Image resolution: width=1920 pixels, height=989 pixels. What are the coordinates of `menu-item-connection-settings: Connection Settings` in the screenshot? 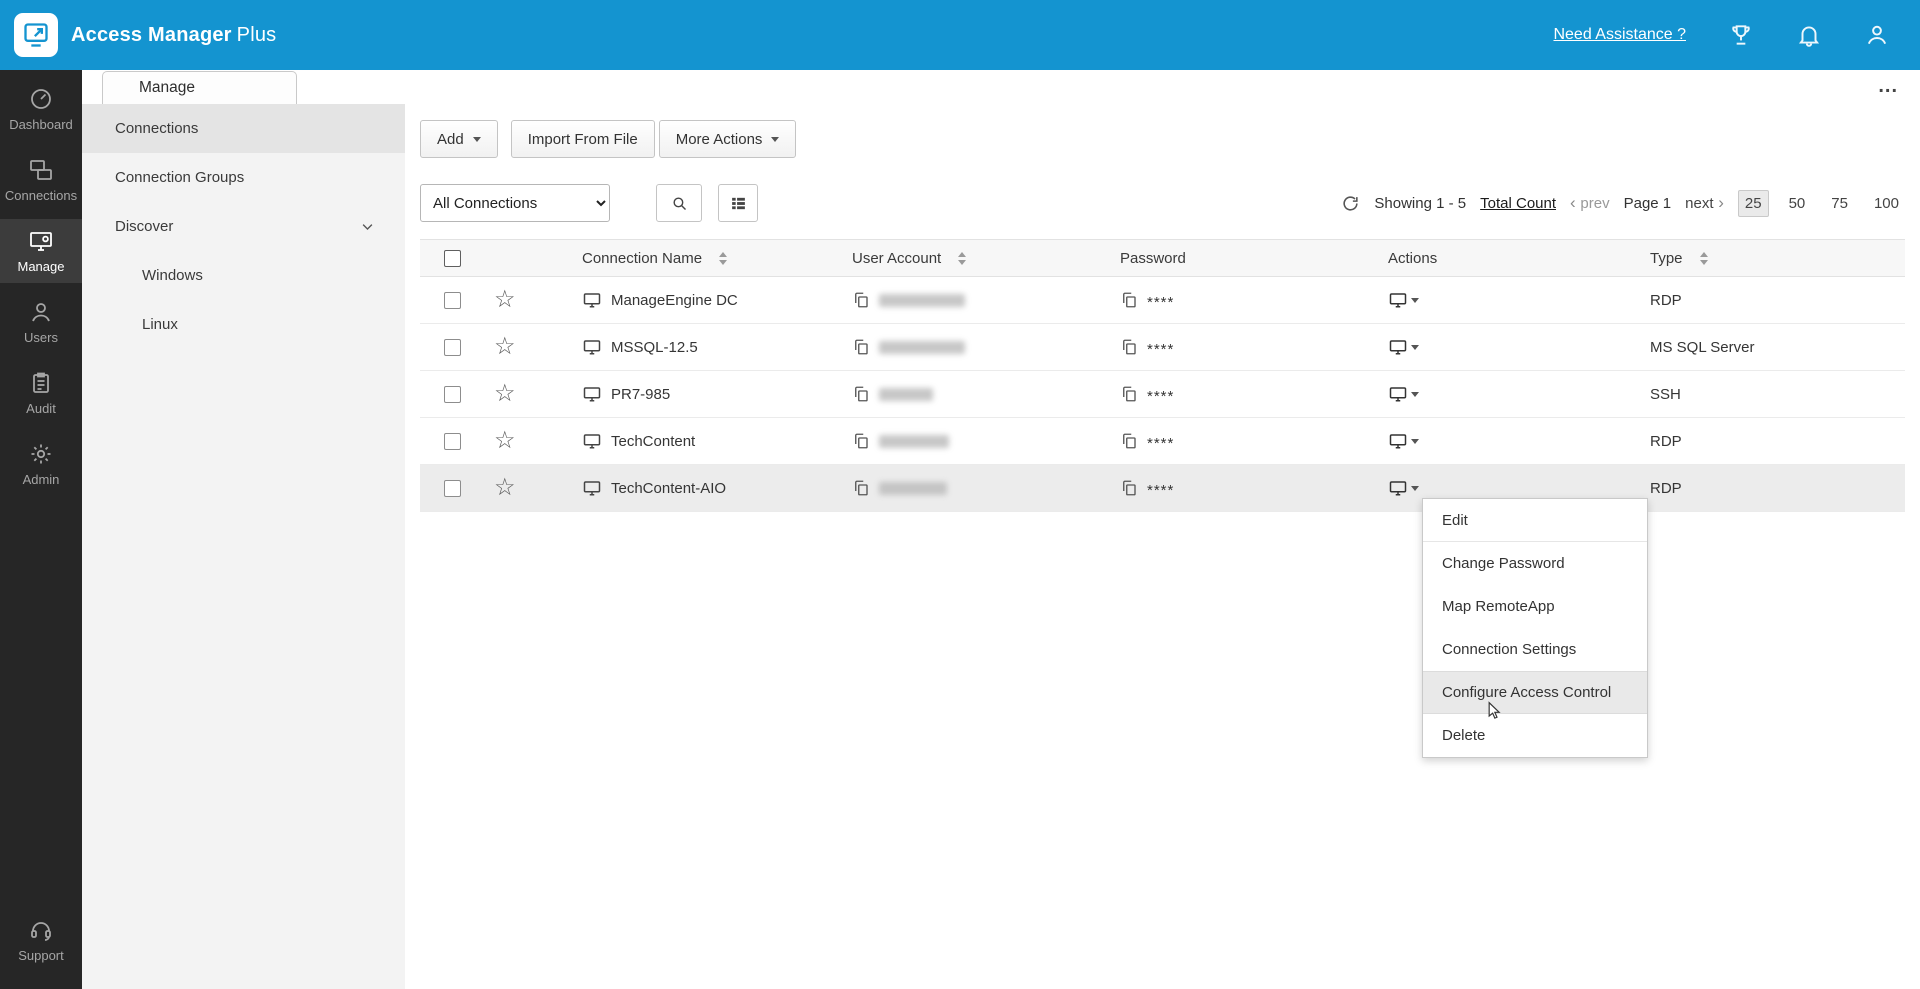 It's located at (1535, 649).